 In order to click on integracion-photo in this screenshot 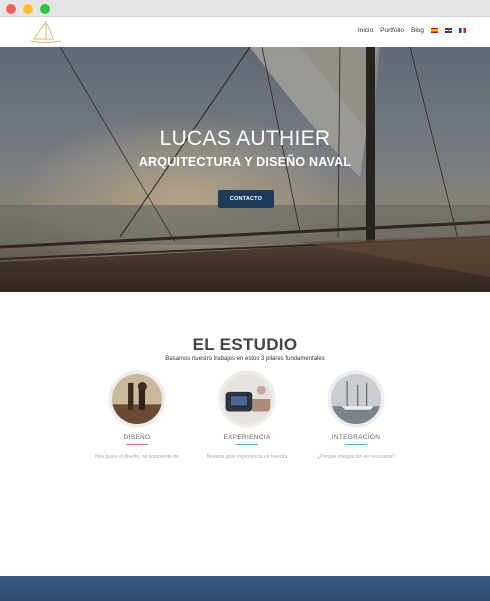, I will do `click(356, 399)`.